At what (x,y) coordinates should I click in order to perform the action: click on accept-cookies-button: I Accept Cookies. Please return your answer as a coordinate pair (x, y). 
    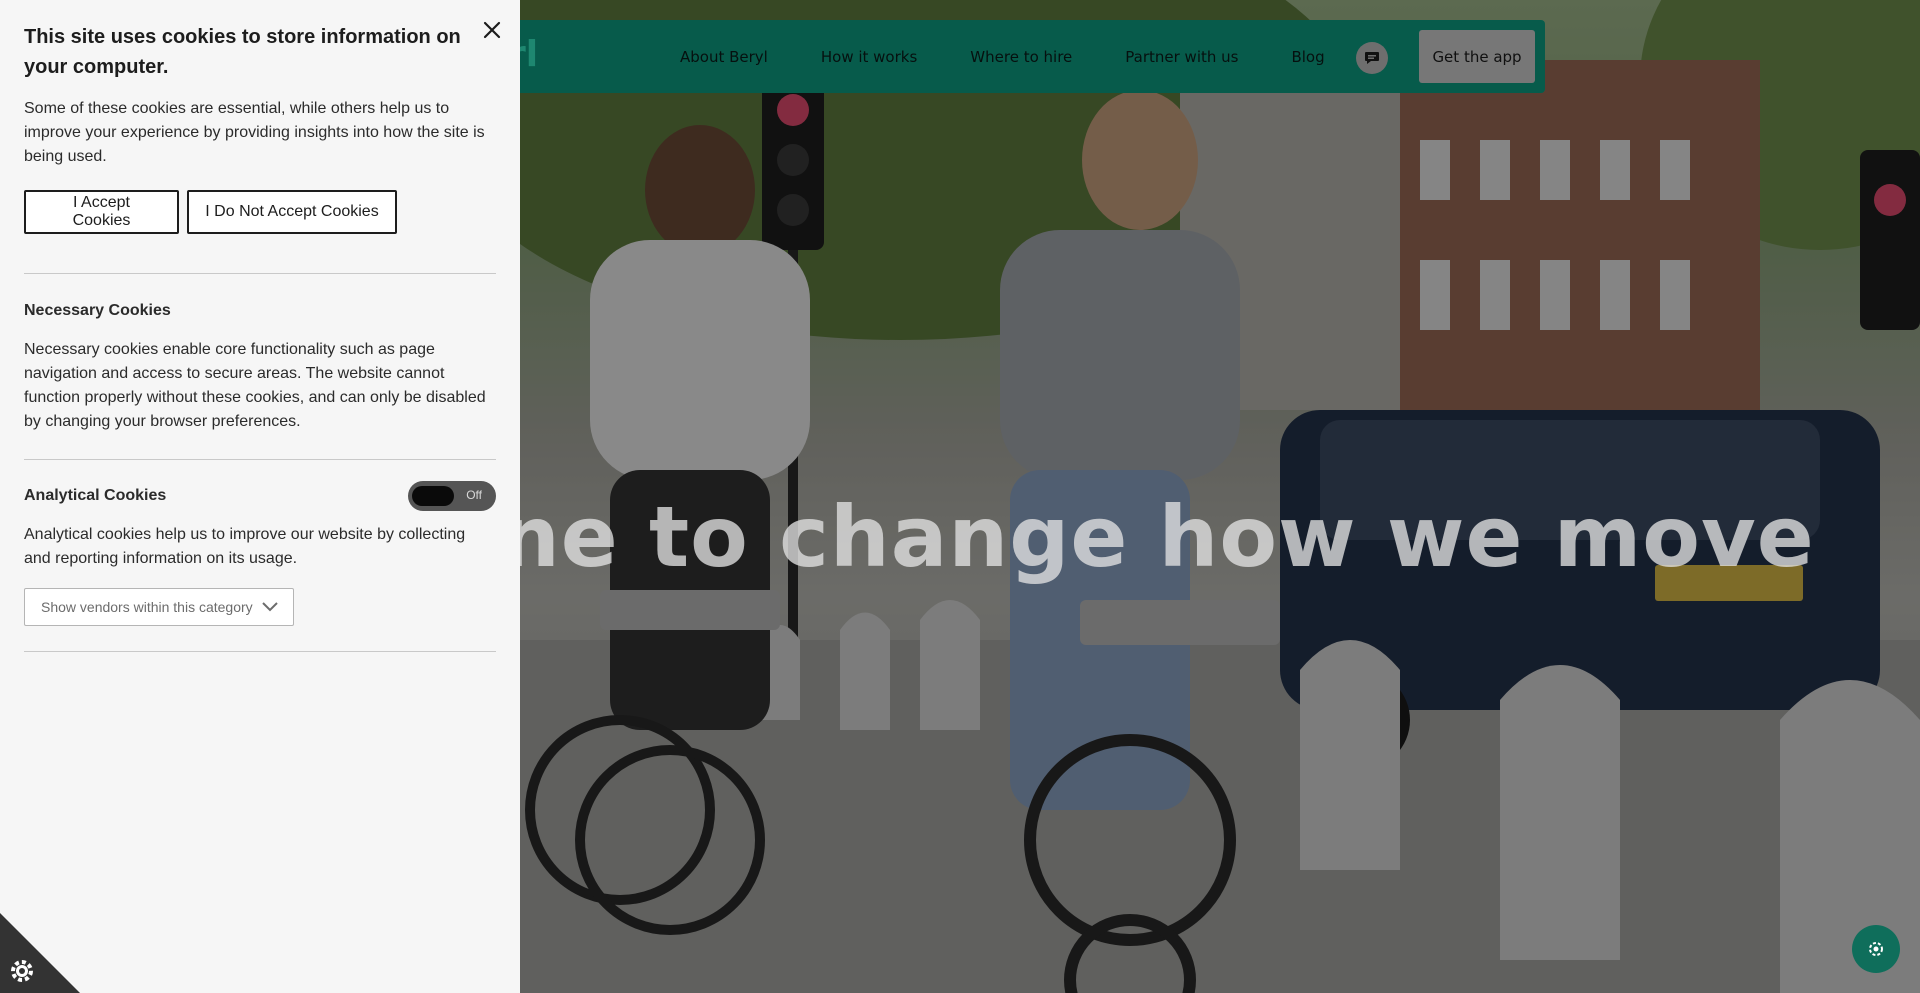
    Looking at the image, I should click on (101, 212).